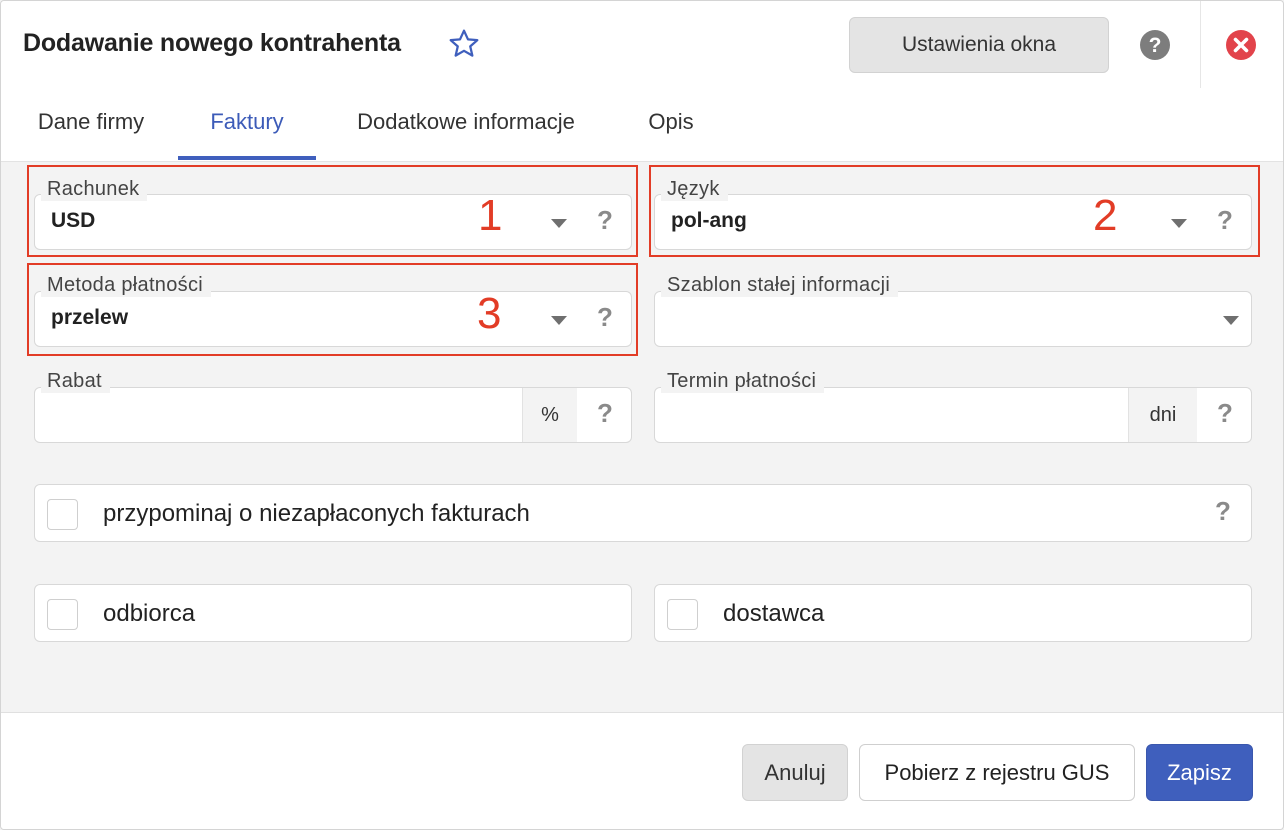  I want to click on help-circle-icon: ?, so click(1155, 45).